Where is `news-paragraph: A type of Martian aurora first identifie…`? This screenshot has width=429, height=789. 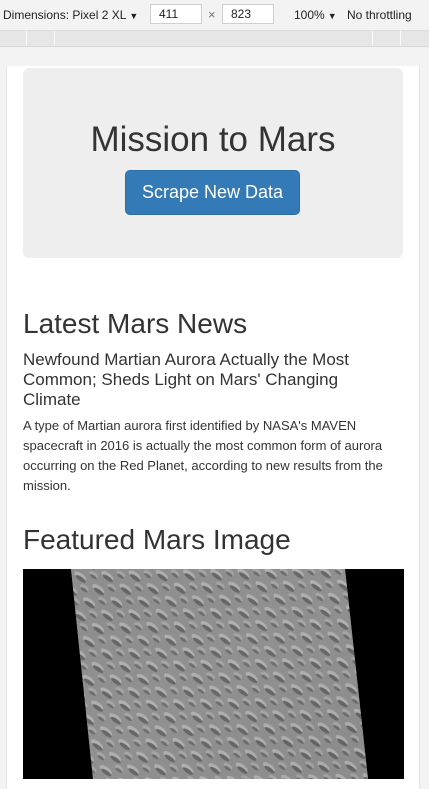
news-paragraph: A type of Martian aurora first identifie… is located at coordinates (203, 455).